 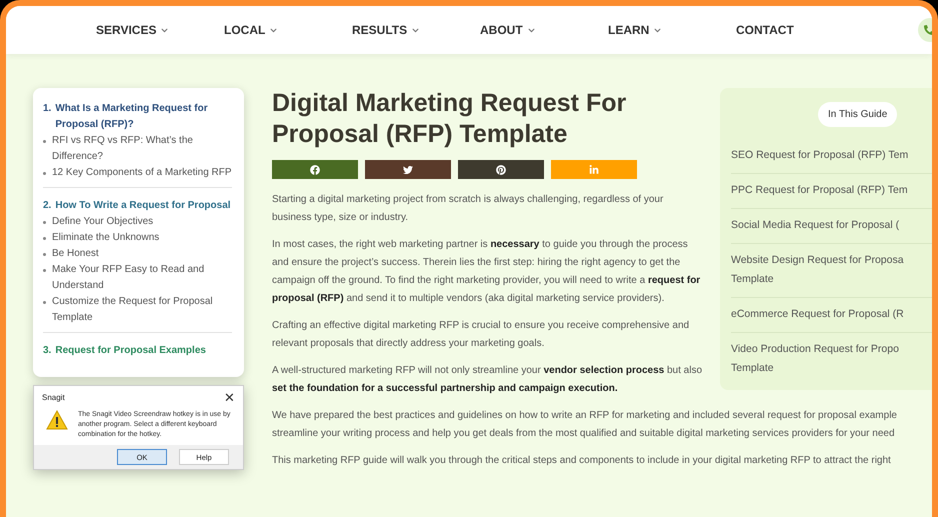 I want to click on paragraph: A well-structured marketing RFP will not only streamline your vendor selection process but also set the foundation for a successful partnership and campaign execution., so click(x=488, y=380).